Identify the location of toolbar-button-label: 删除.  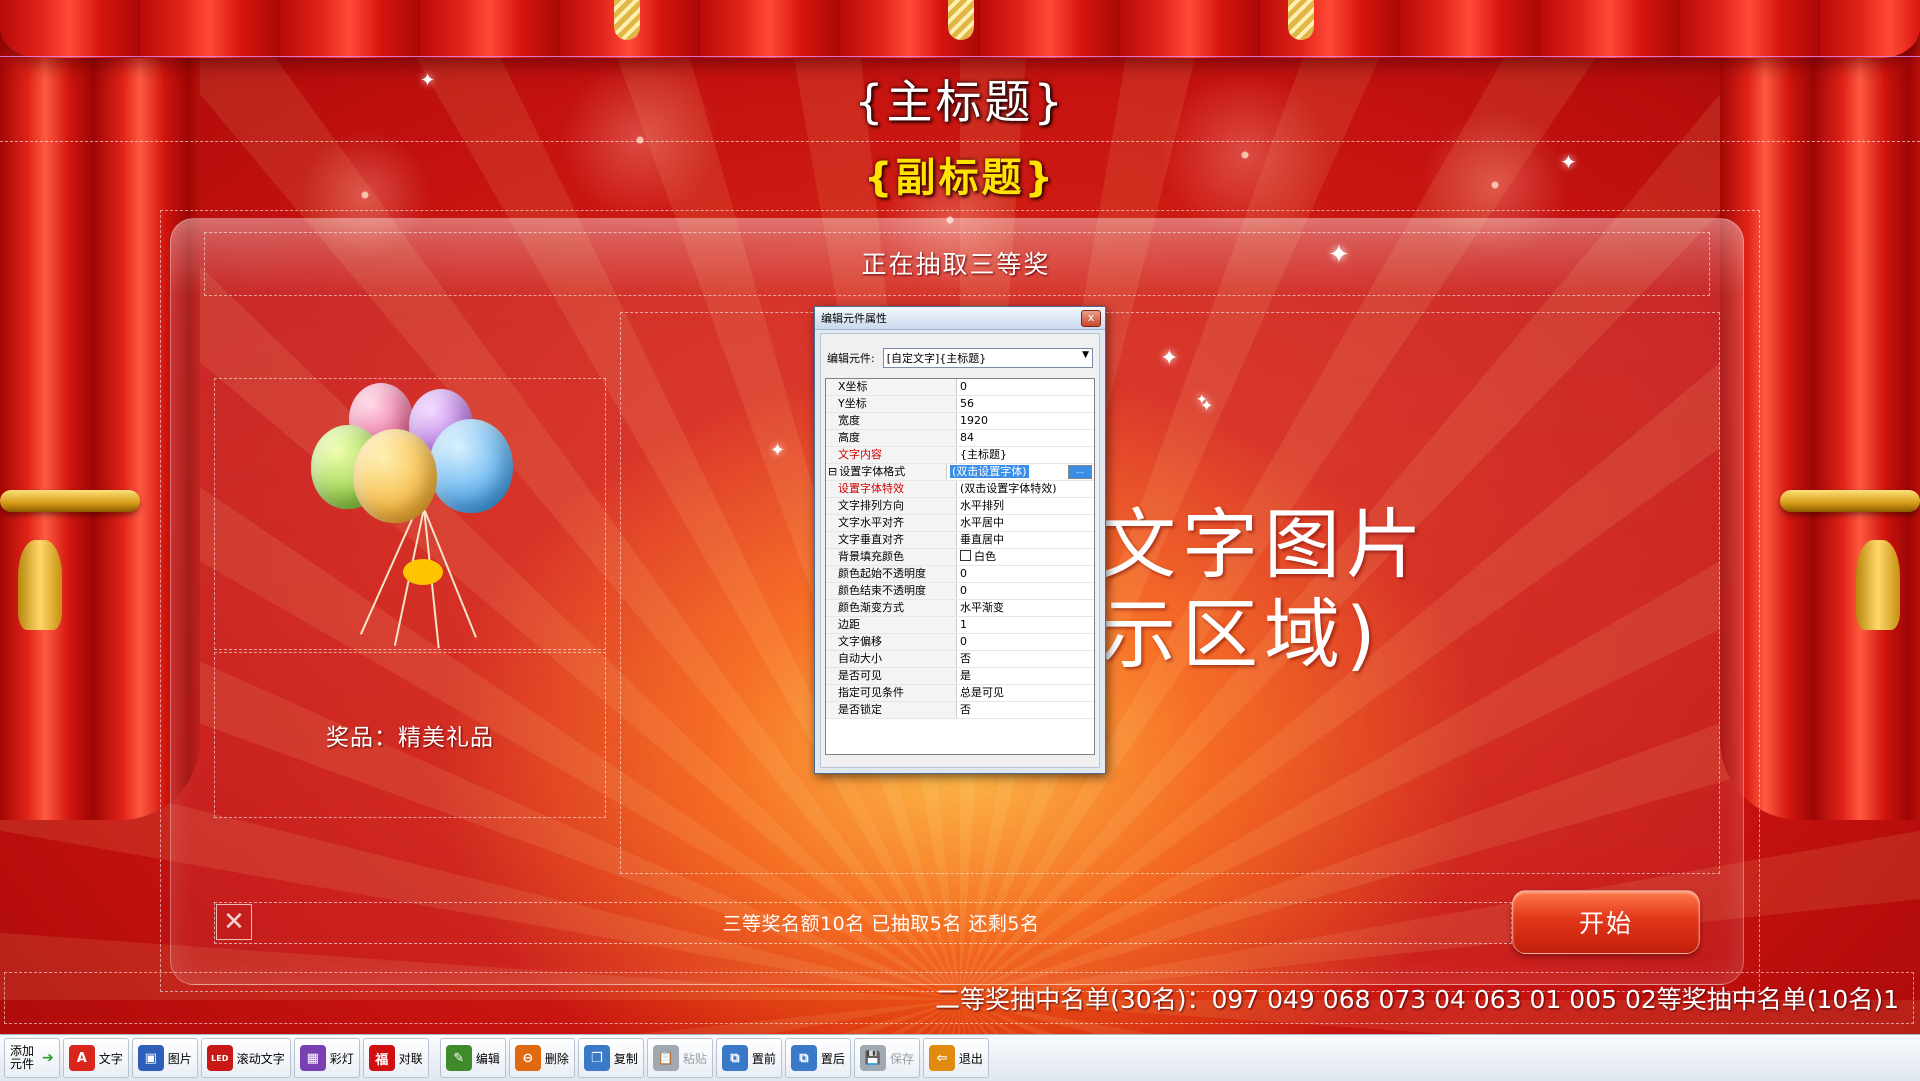
(556, 1058).